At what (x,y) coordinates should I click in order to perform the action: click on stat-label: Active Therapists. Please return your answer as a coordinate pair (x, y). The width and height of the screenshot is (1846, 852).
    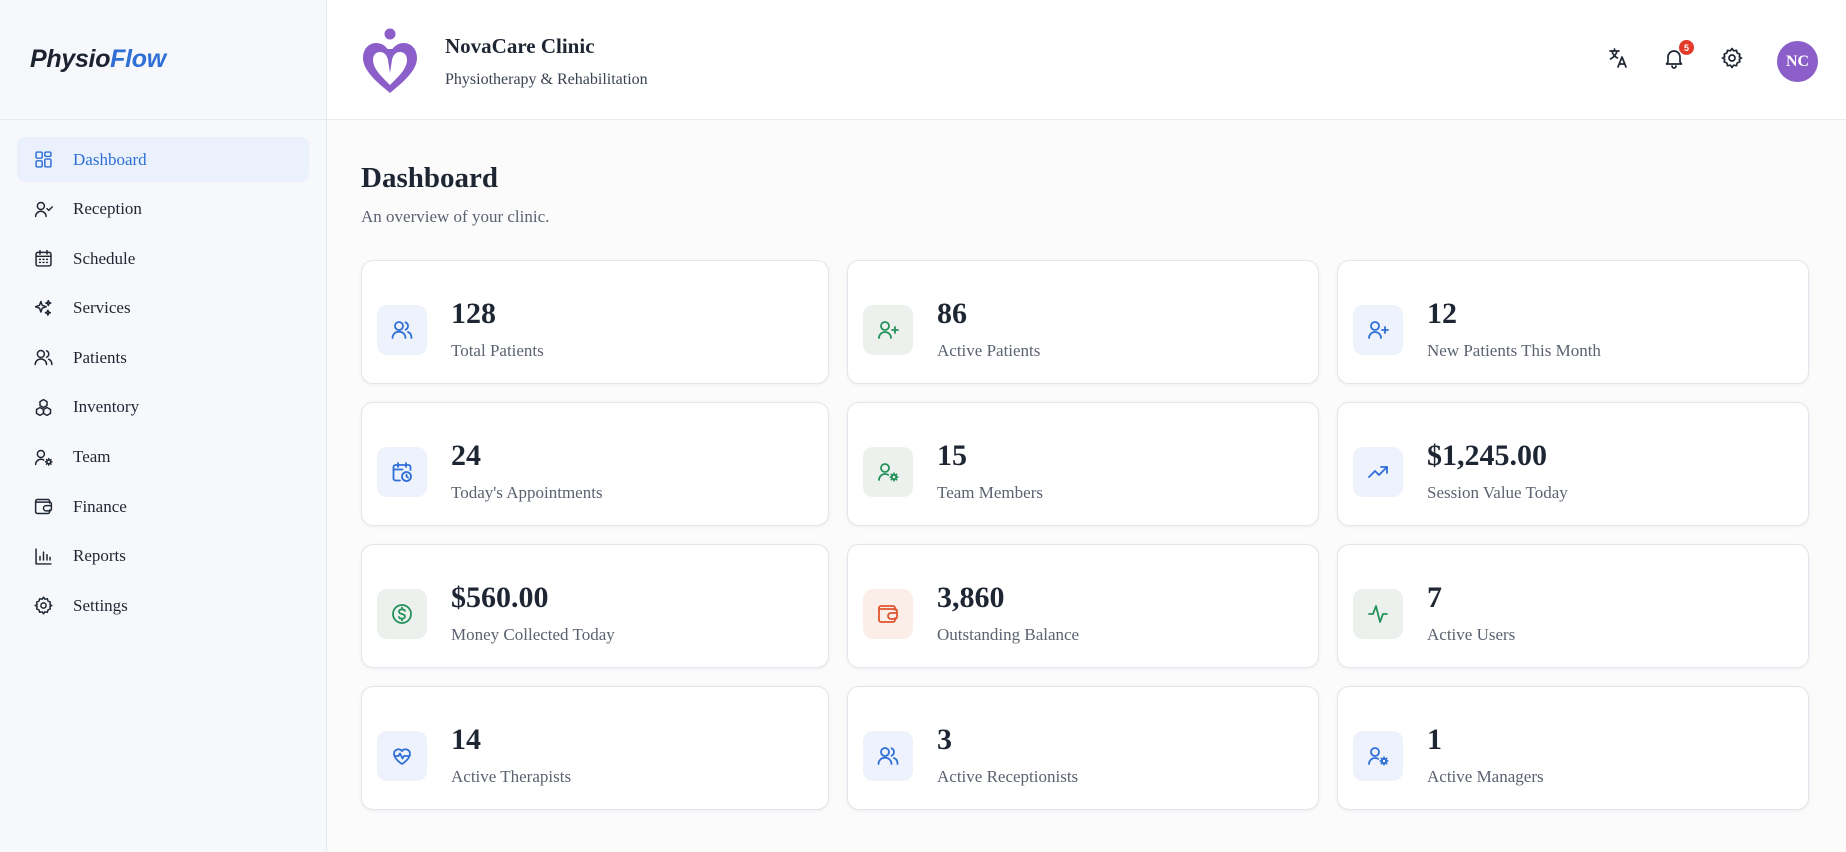
    Looking at the image, I should click on (511, 776).